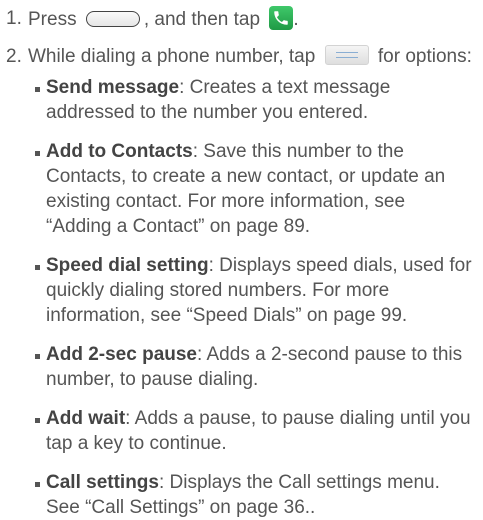 This screenshot has height=520, width=483. Describe the element at coordinates (119, 151) in the screenshot. I see `option-term: Add to Contacts` at that location.